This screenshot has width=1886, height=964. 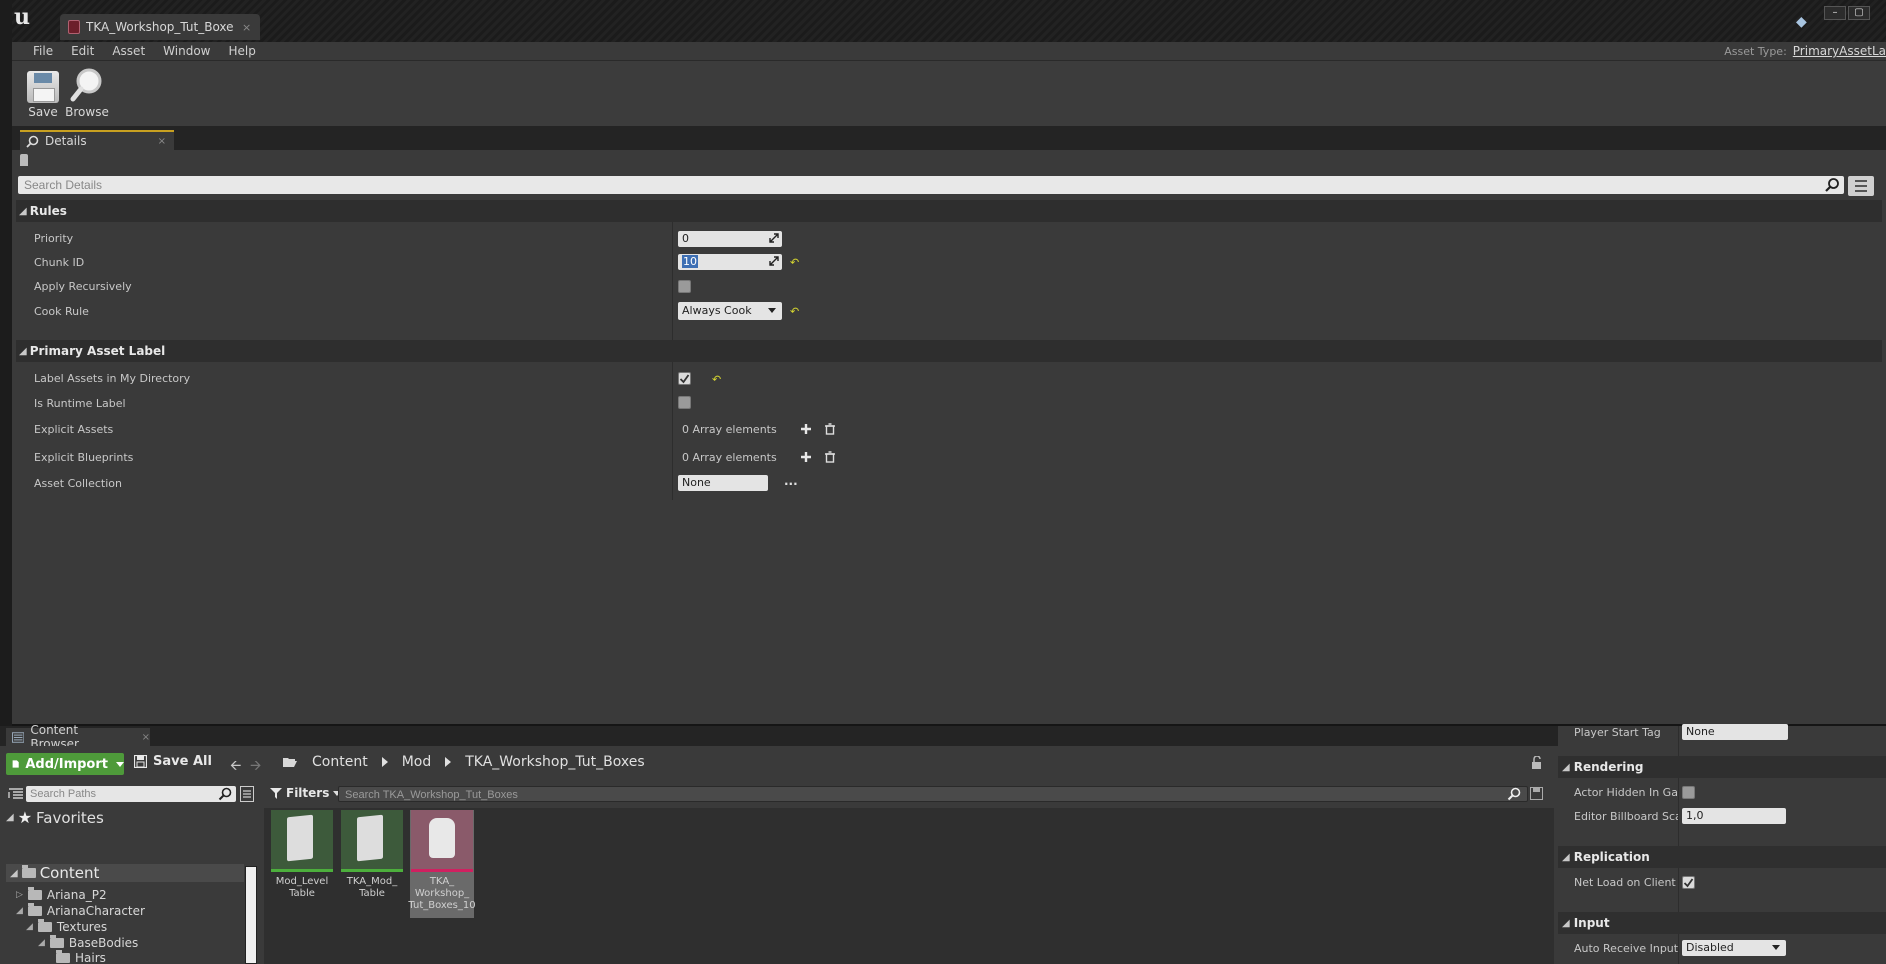 What do you see at coordinates (684, 402) in the screenshot?
I see `is-runtime-label-checkbox` at bounding box center [684, 402].